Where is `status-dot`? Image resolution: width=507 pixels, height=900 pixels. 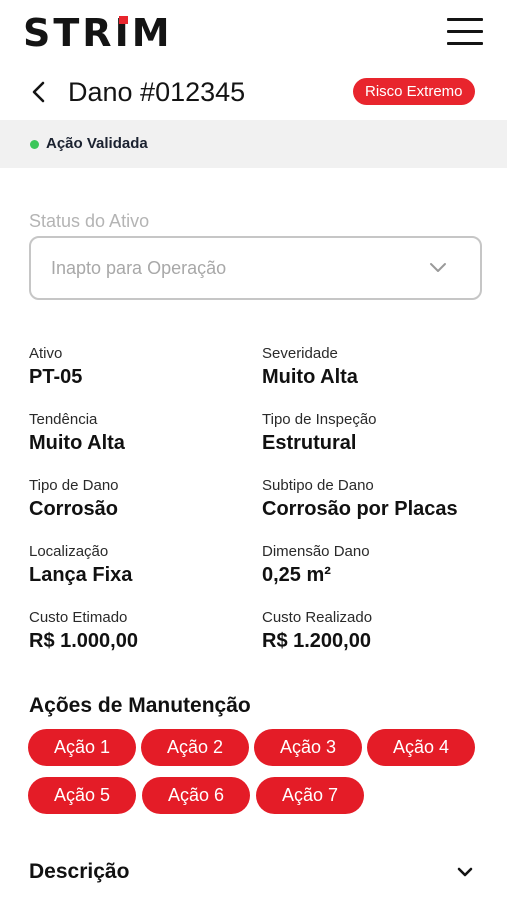 status-dot is located at coordinates (34, 144).